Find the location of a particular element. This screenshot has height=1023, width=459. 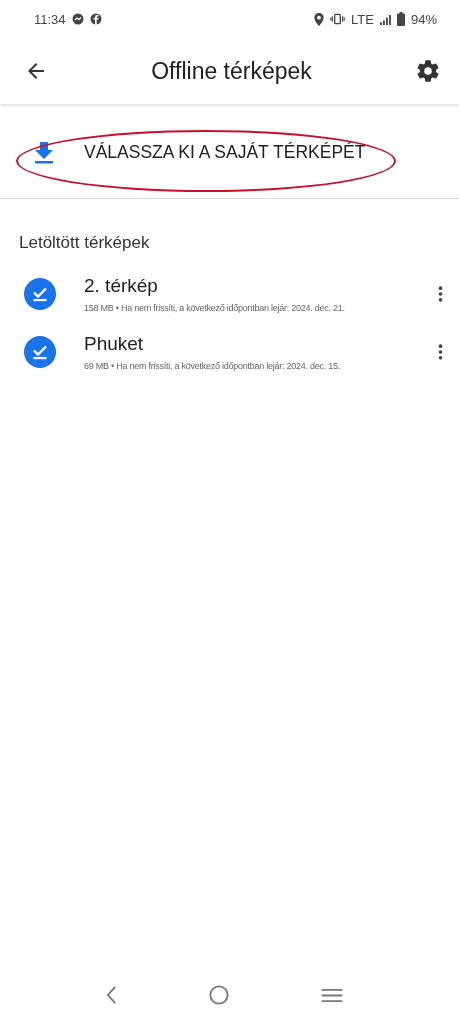

map-list-item: 2. térkép 158 MB • Ha nem frissíti, a következő időpontban lejár: 2024. dec. 21. is located at coordinates (229, 290).